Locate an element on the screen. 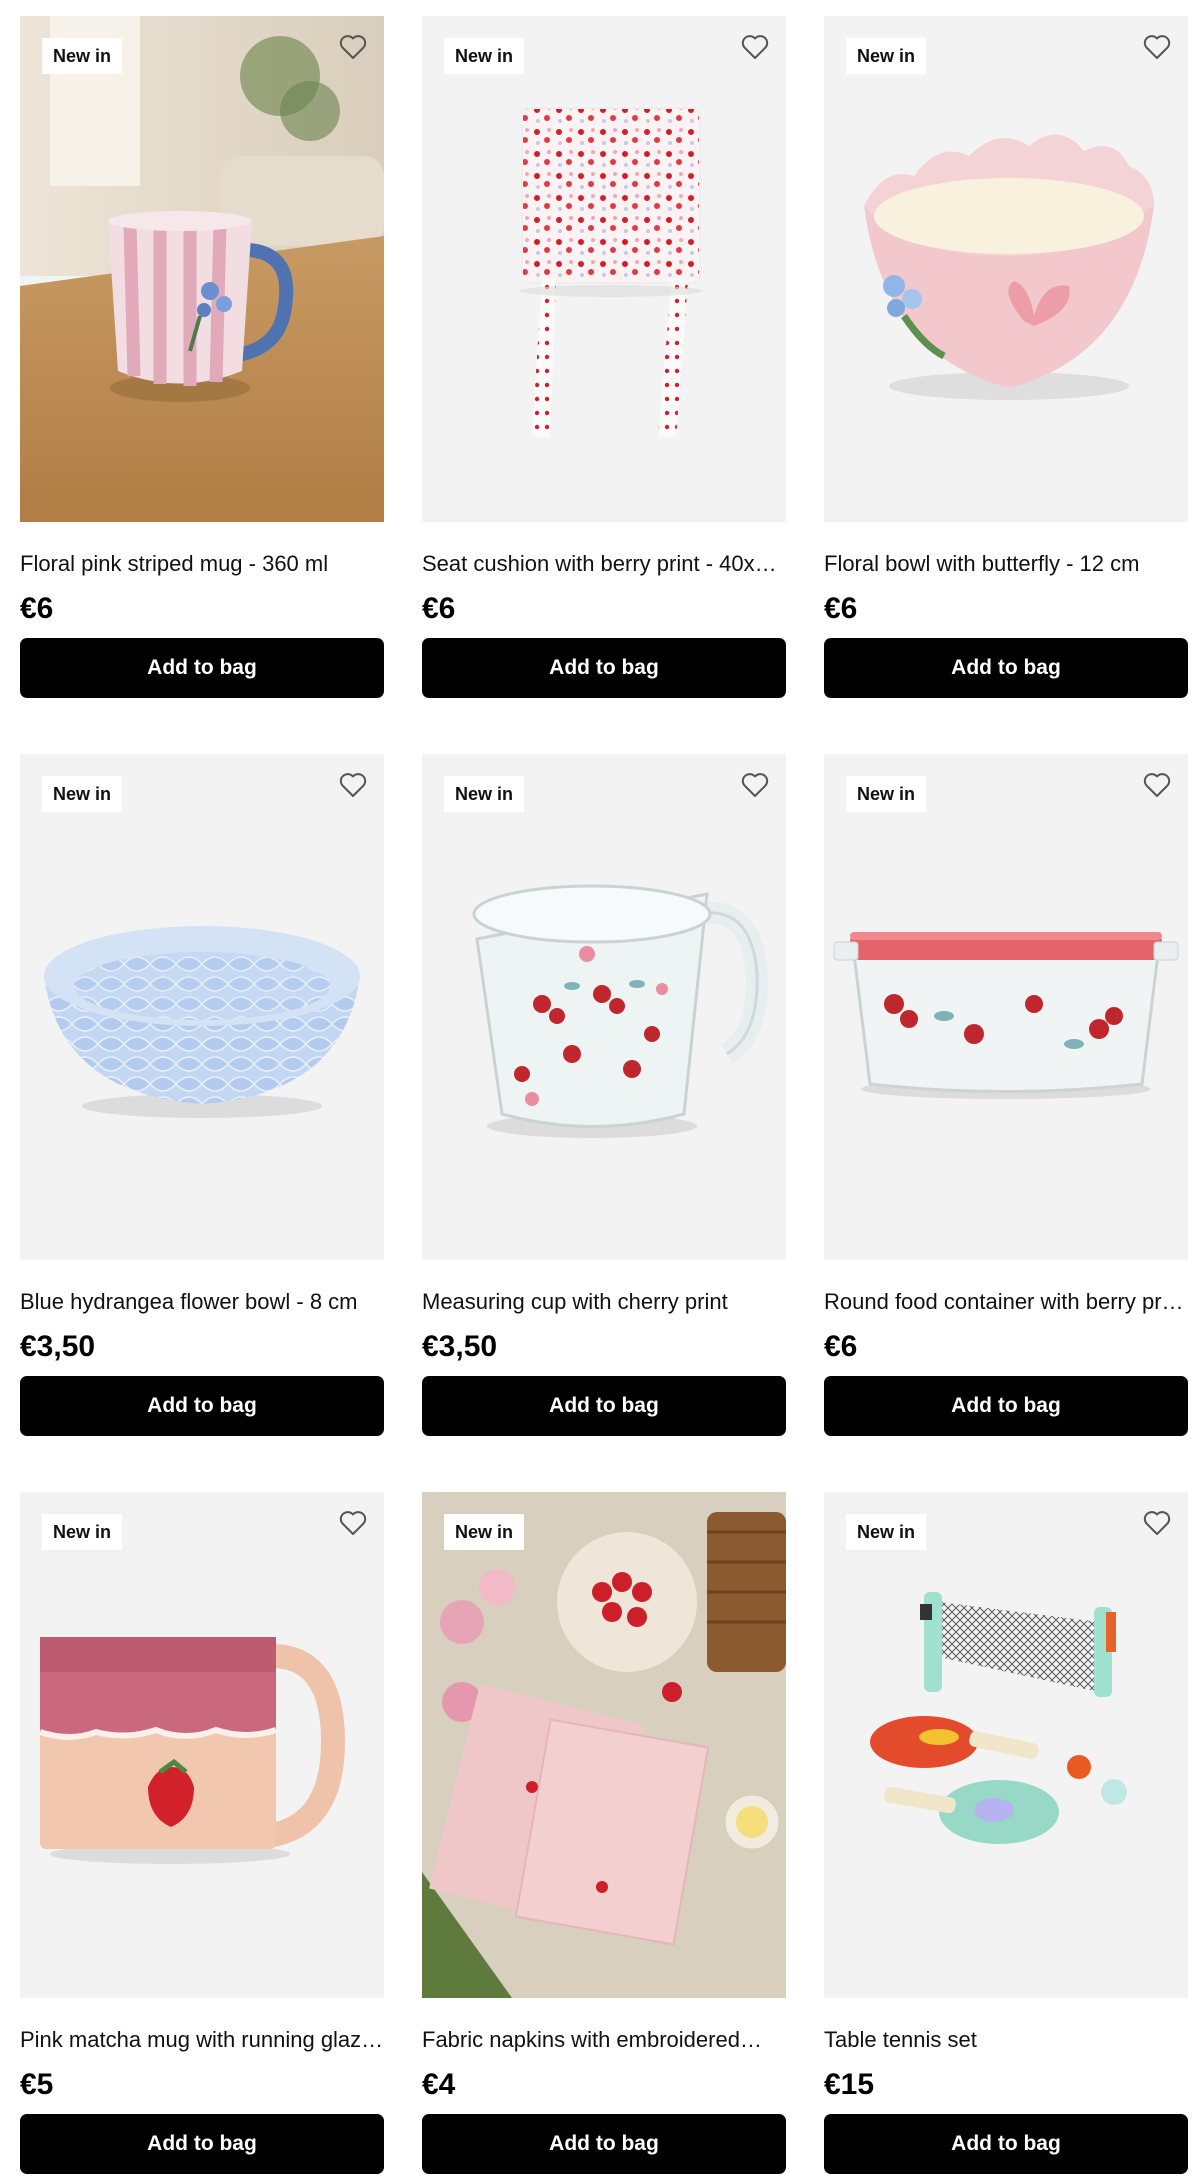 The height and width of the screenshot is (2180, 1200). seat-cushion-photo is located at coordinates (611, 272).